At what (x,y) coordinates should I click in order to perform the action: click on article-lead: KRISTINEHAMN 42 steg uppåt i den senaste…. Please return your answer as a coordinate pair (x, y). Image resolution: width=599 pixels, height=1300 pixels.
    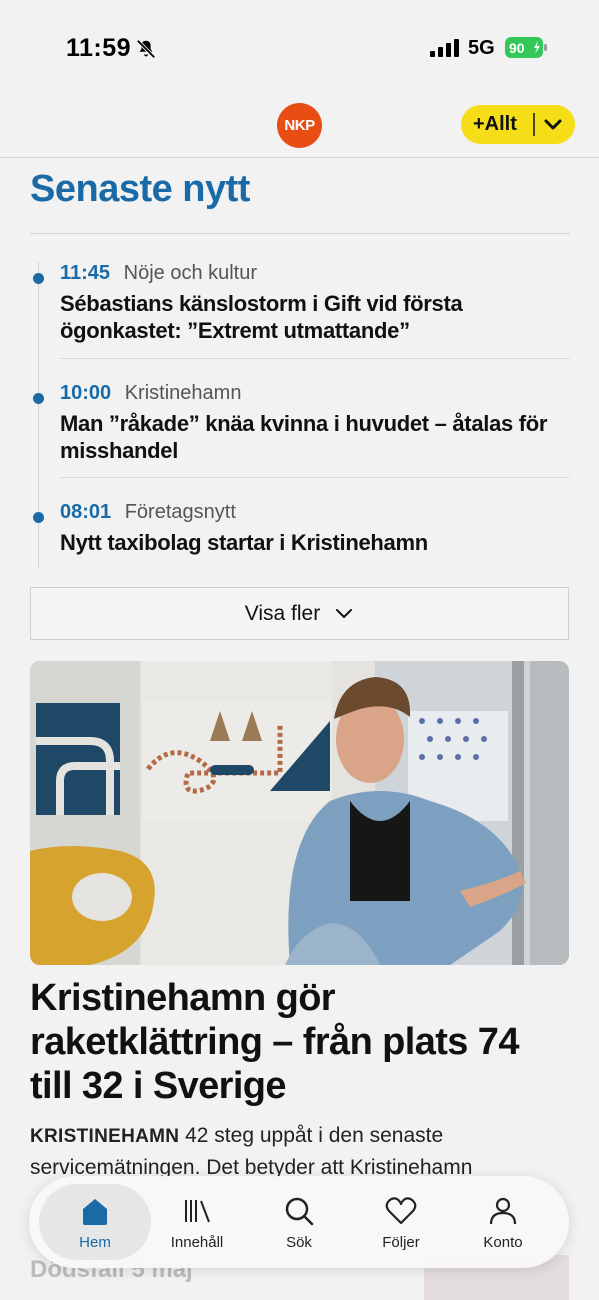
    Looking at the image, I should click on (300, 1151).